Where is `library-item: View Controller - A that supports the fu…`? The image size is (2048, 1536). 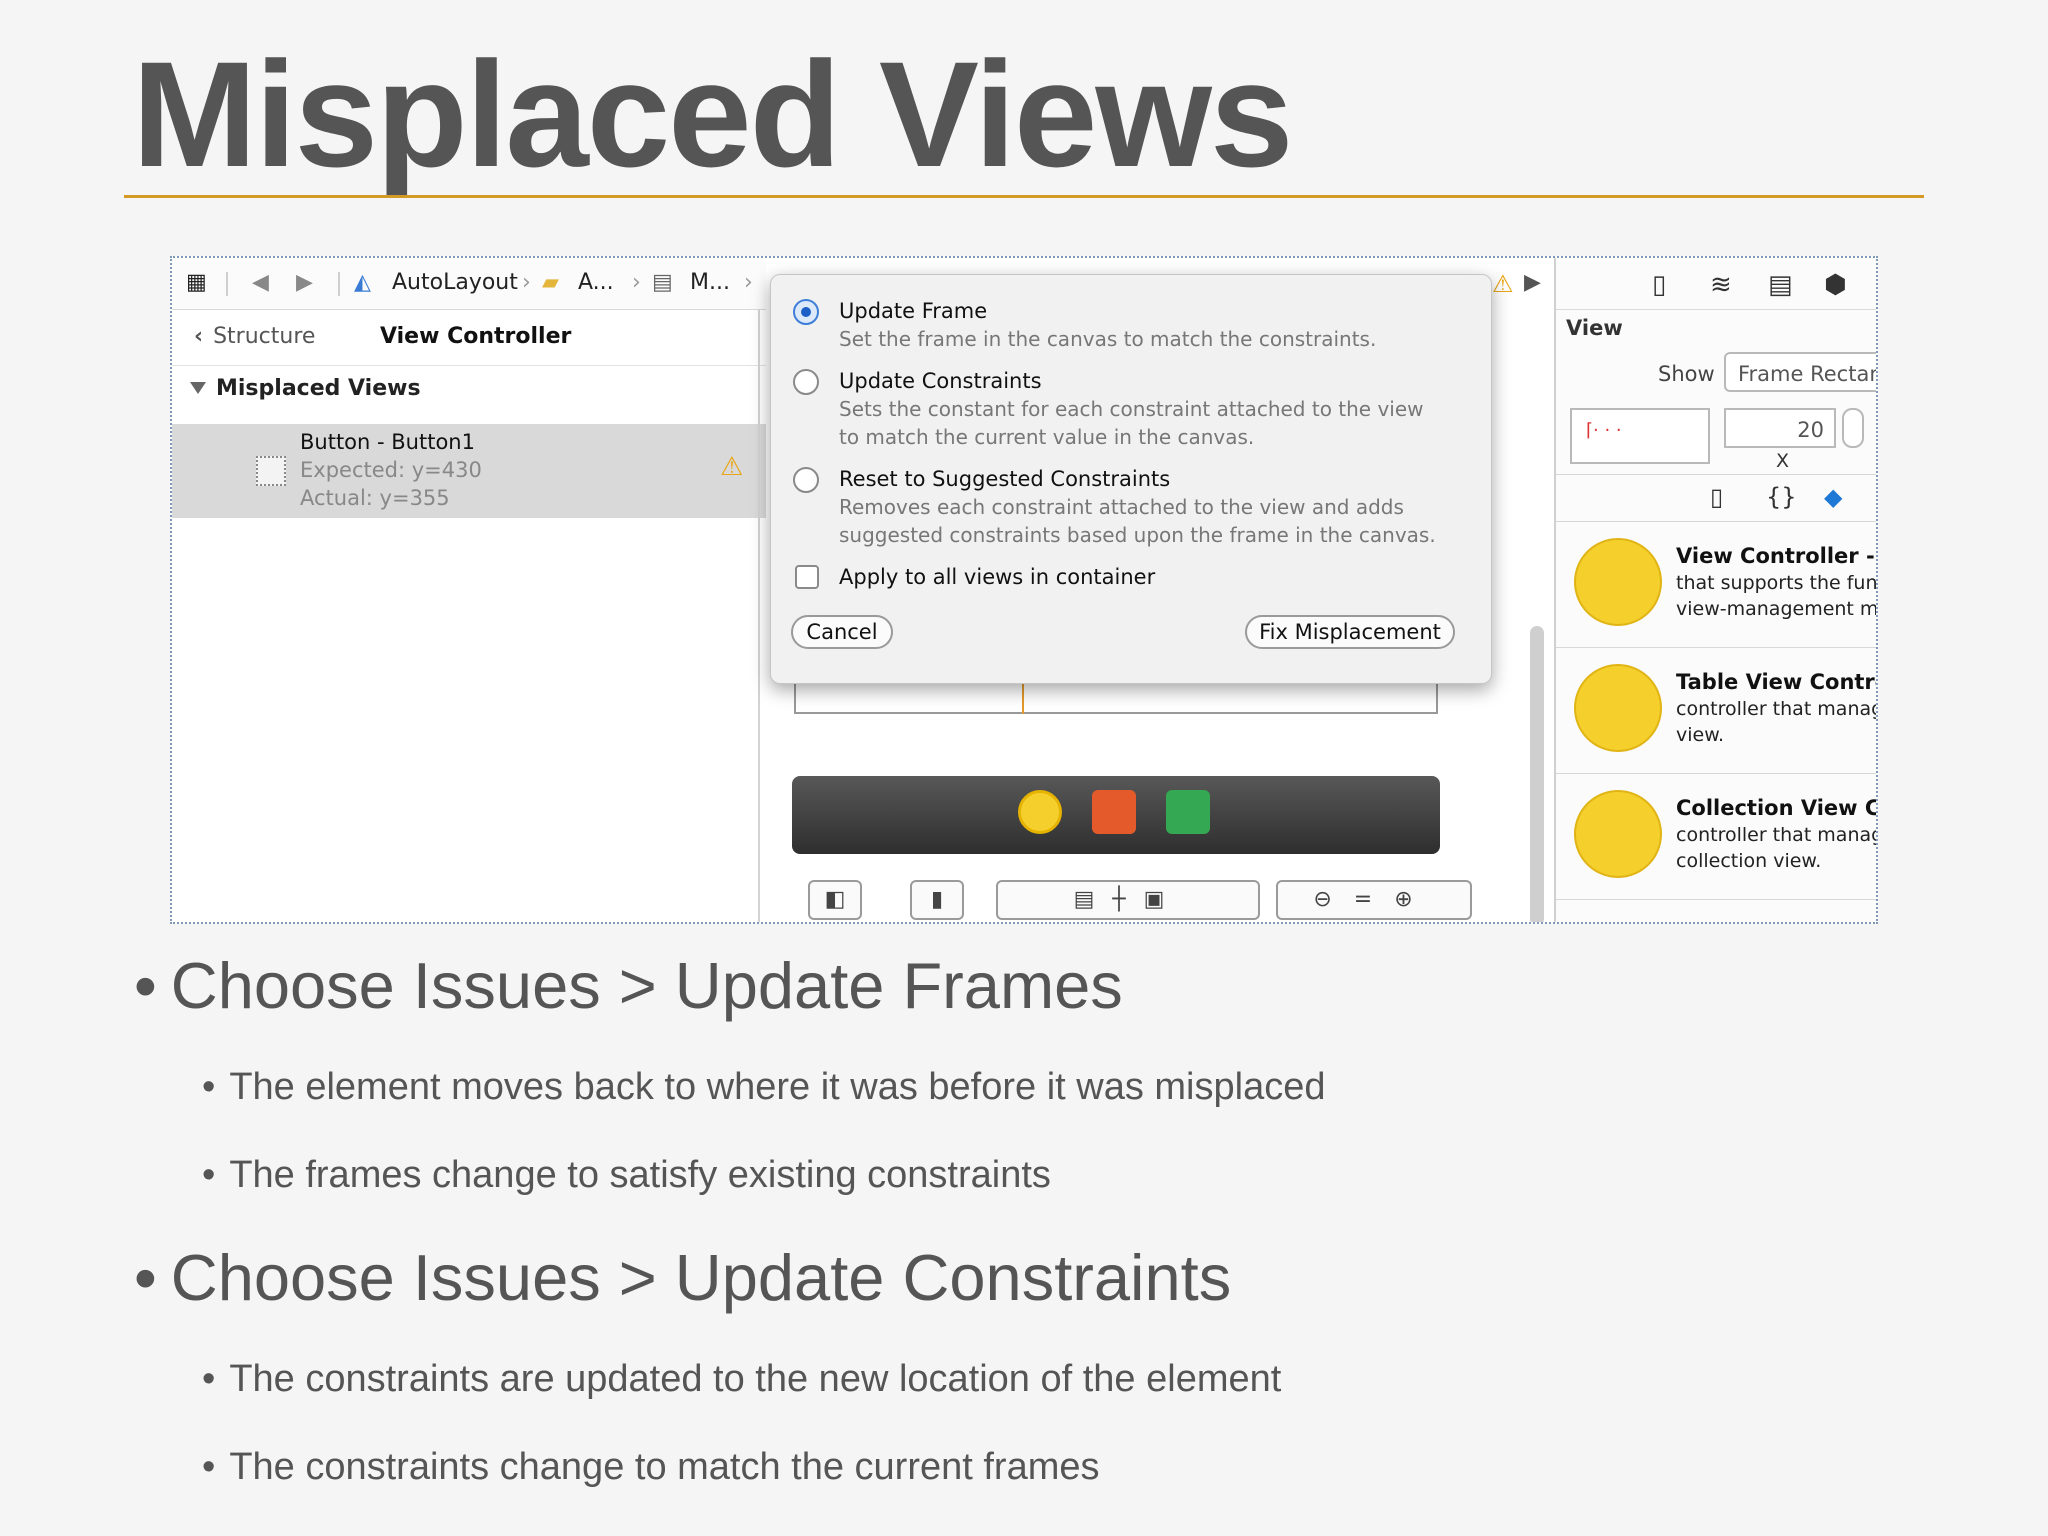
library-item: View Controller - A that supports the fu… is located at coordinates (1717, 585).